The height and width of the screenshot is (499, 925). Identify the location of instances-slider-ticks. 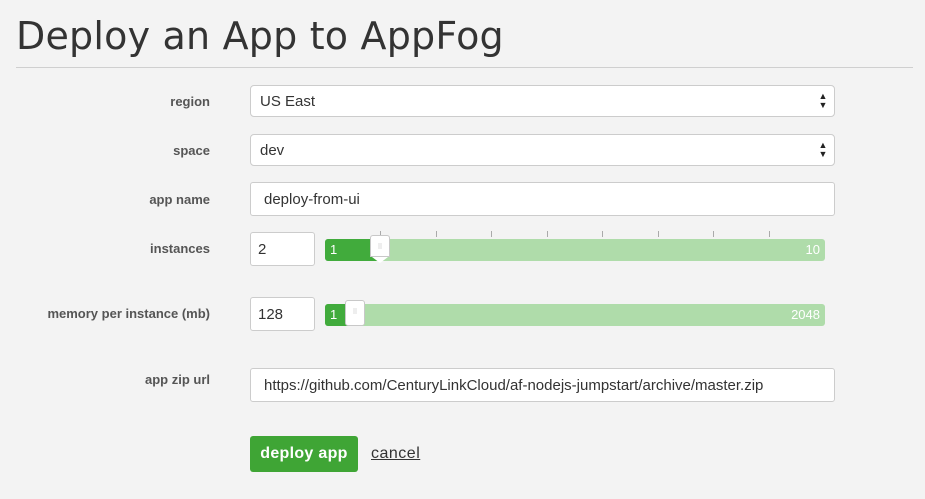
(575, 235).